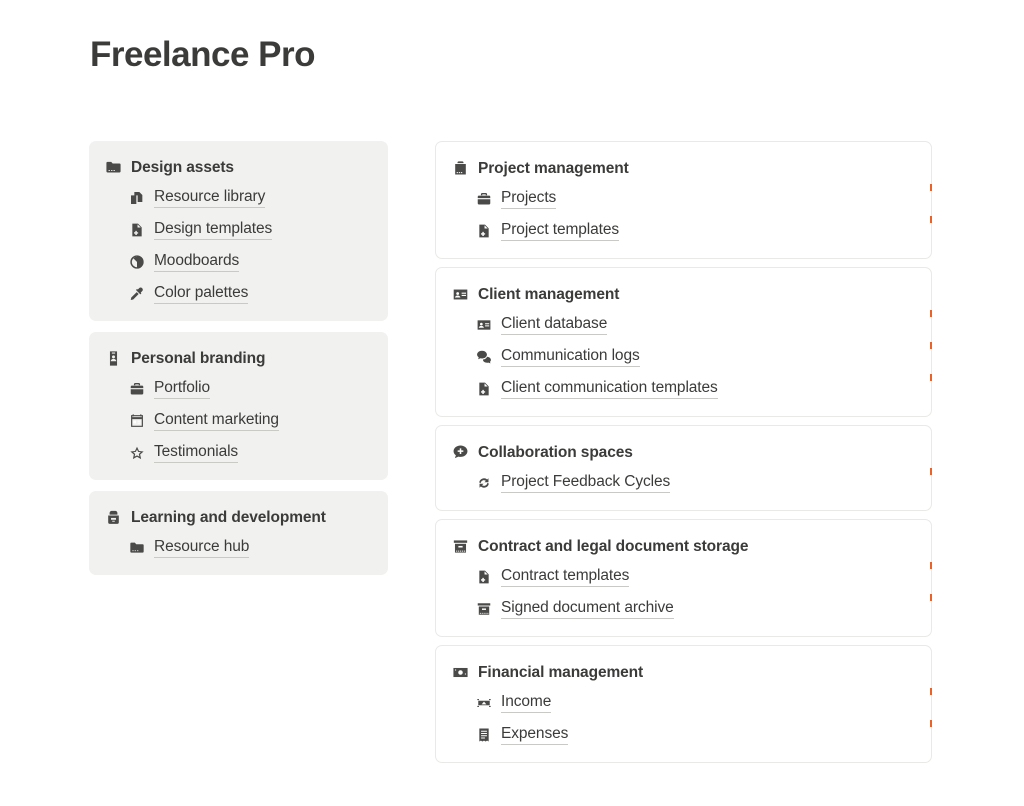  I want to click on tree-child-row: Moodboards, so click(250, 261).